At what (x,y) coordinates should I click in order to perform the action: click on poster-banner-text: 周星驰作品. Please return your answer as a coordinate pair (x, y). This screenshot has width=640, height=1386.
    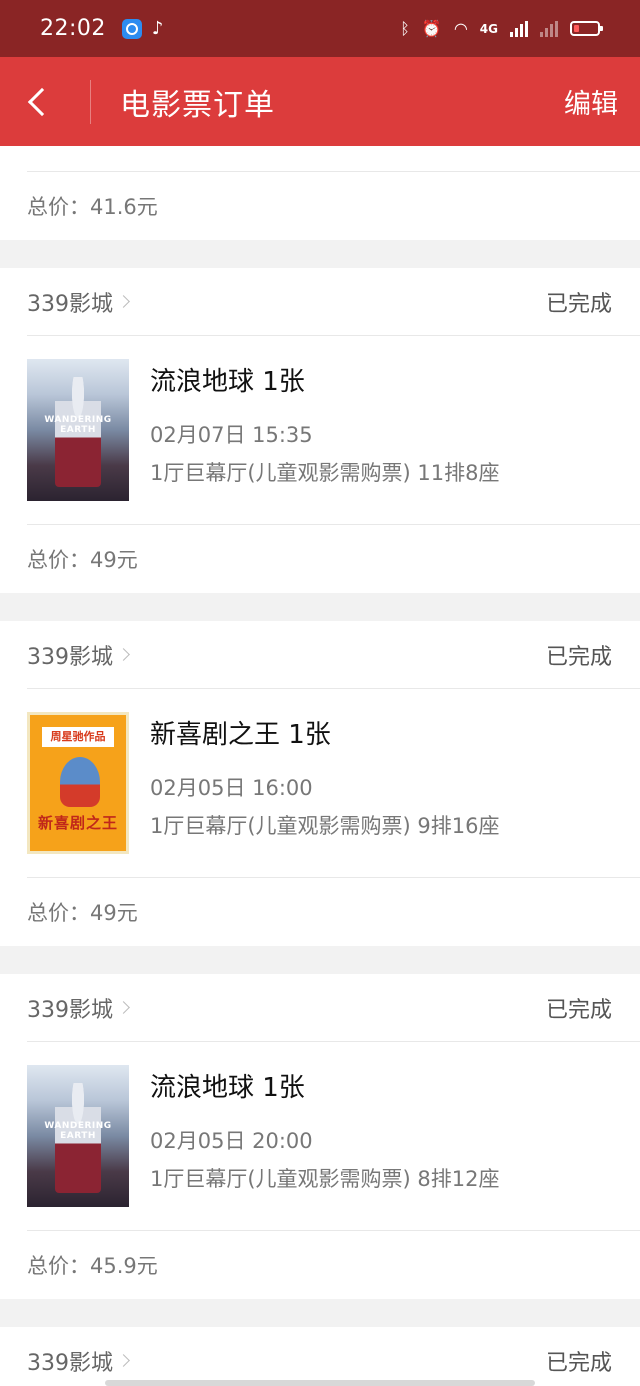
    Looking at the image, I should click on (78, 737).